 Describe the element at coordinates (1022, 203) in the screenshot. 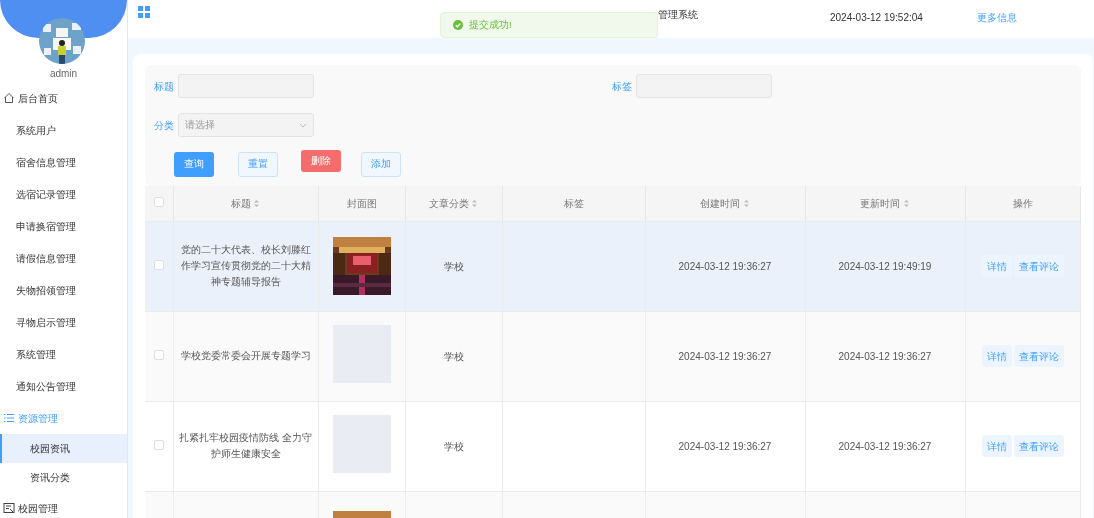

I see `column-header: 操作` at that location.